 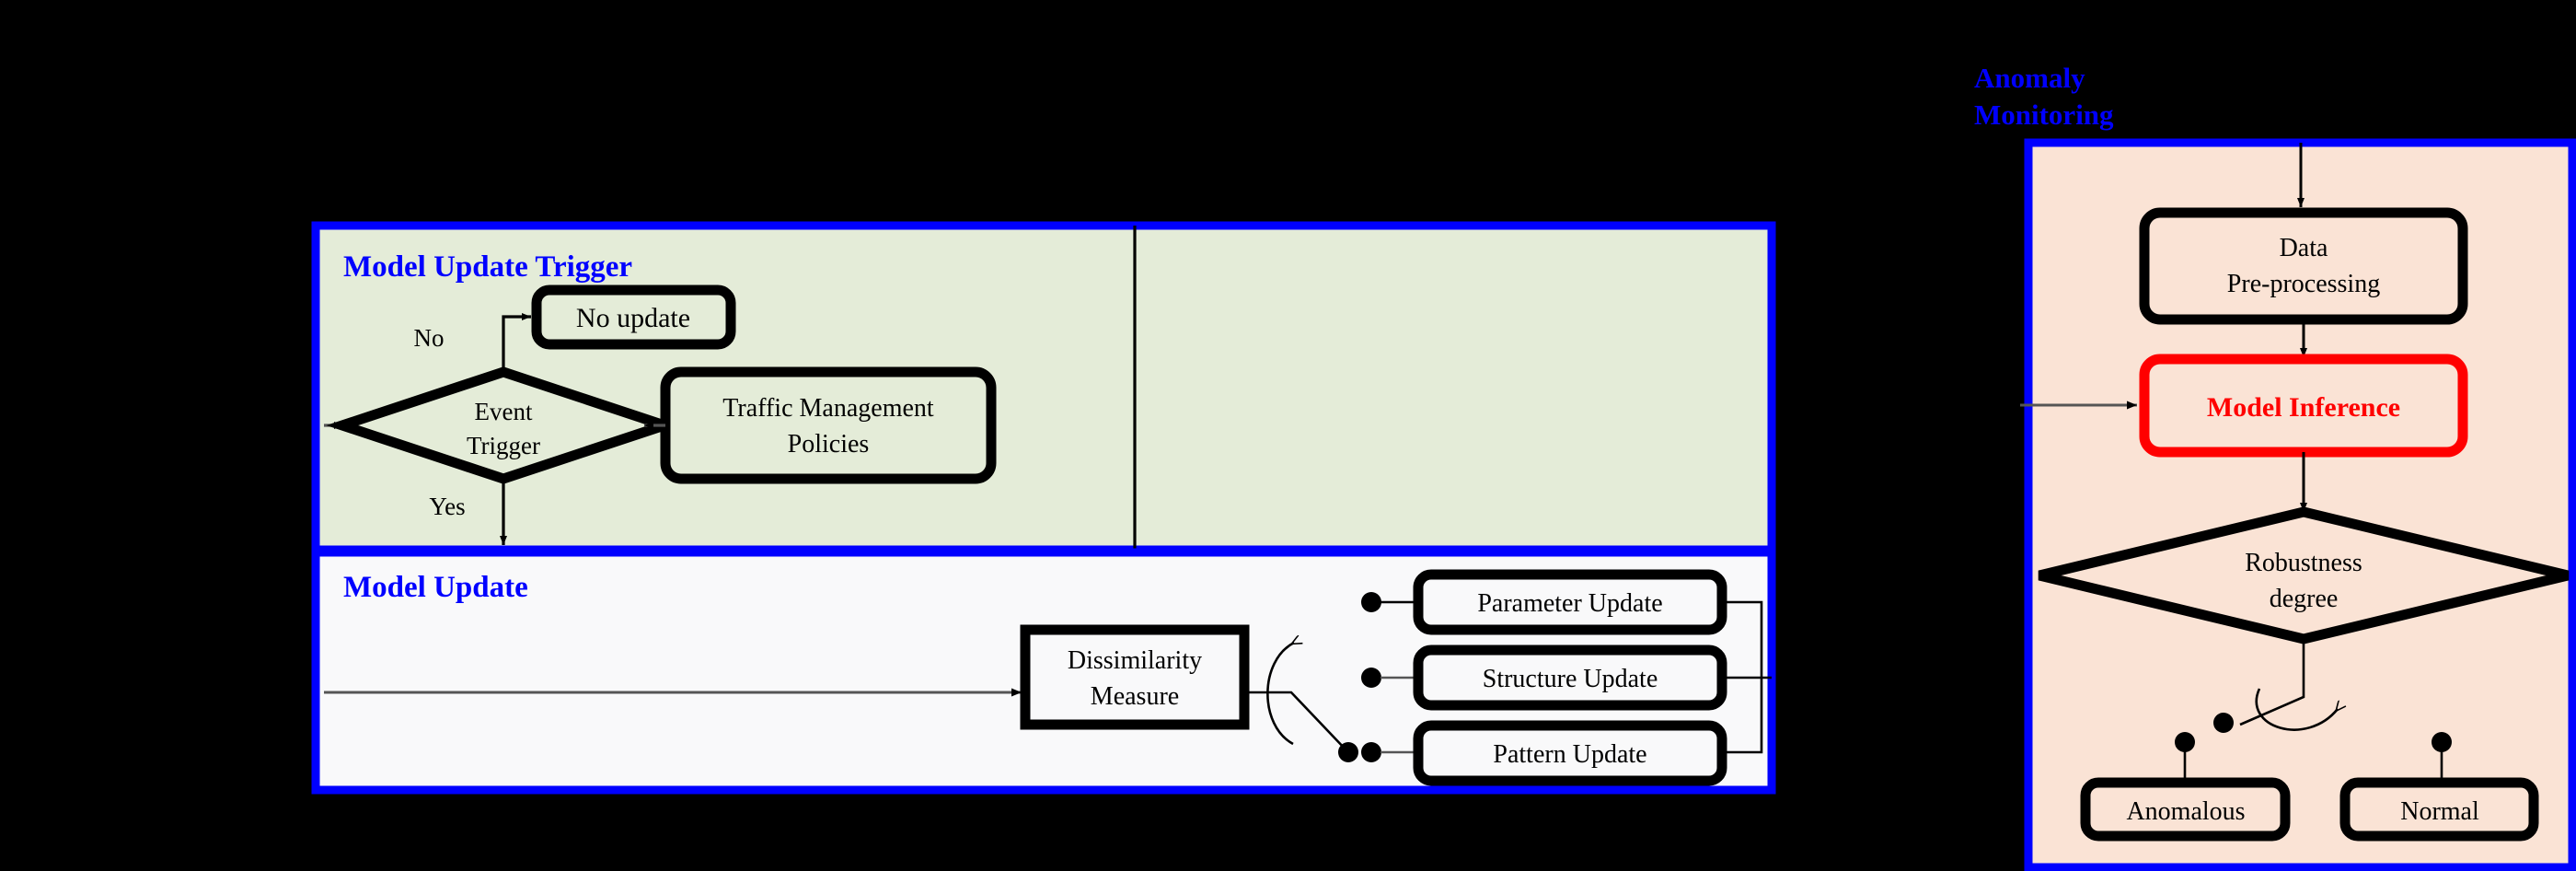 I want to click on edge-label-yes: Yes, so click(x=447, y=506).